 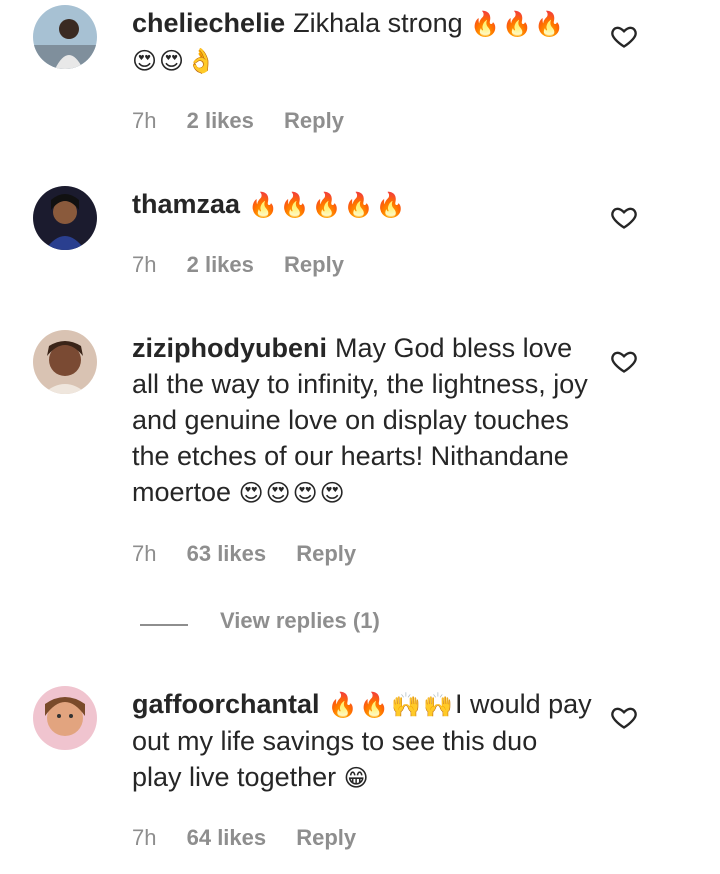 I want to click on comment-text: thamzaa 🔥🔥🔥🔥🔥, so click(x=362, y=204).